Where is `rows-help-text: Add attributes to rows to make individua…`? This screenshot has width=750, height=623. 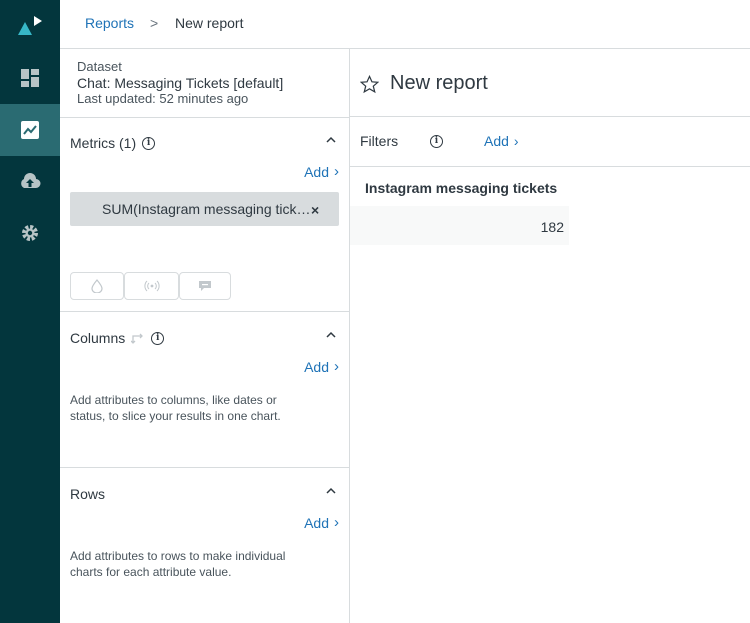
rows-help-text: Add attributes to rows to make individua… is located at coordinates (178, 564).